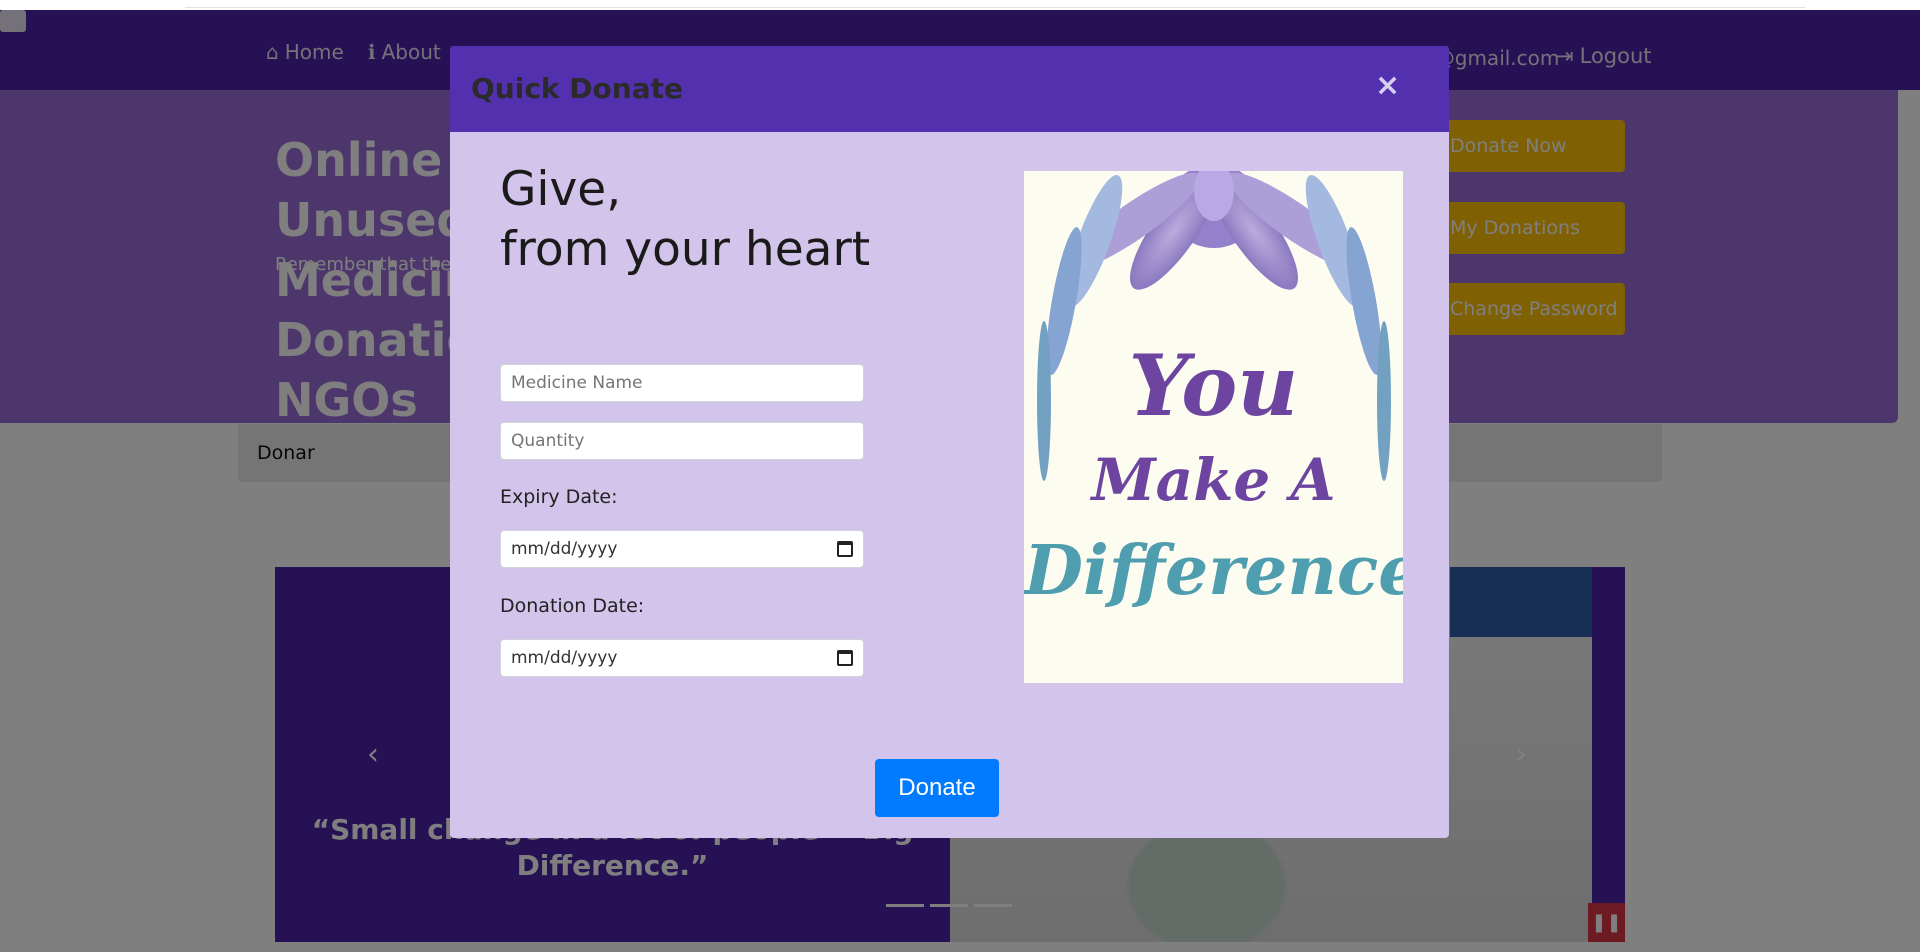 This screenshot has height=952, width=1920. Describe the element at coordinates (559, 497) in the screenshot. I see `expiry-date-label: Expiry Date:` at that location.